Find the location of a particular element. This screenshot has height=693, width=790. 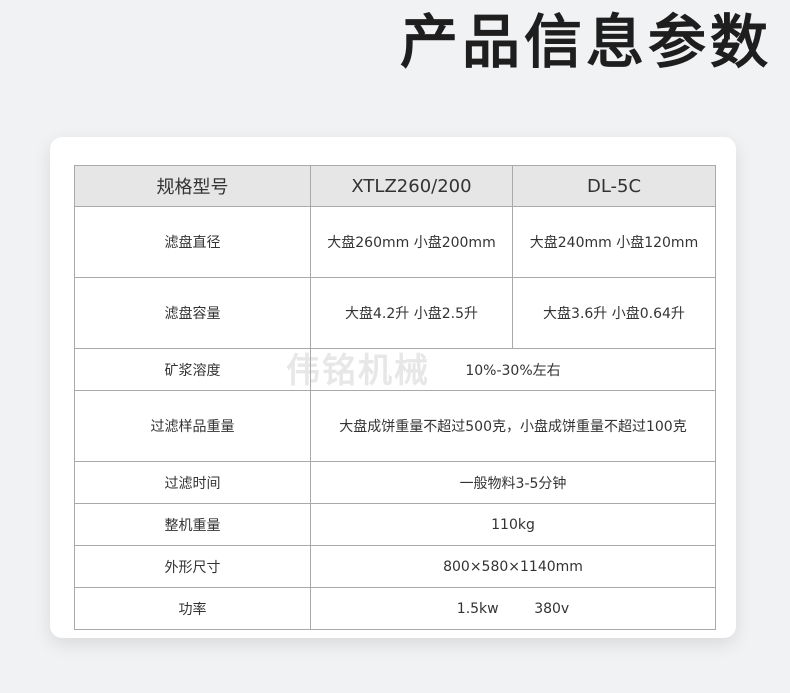

table-row: 滤盘直径 大盘260mm 小盘200mm 大盘240mm 小盘120mm is located at coordinates (395, 242).